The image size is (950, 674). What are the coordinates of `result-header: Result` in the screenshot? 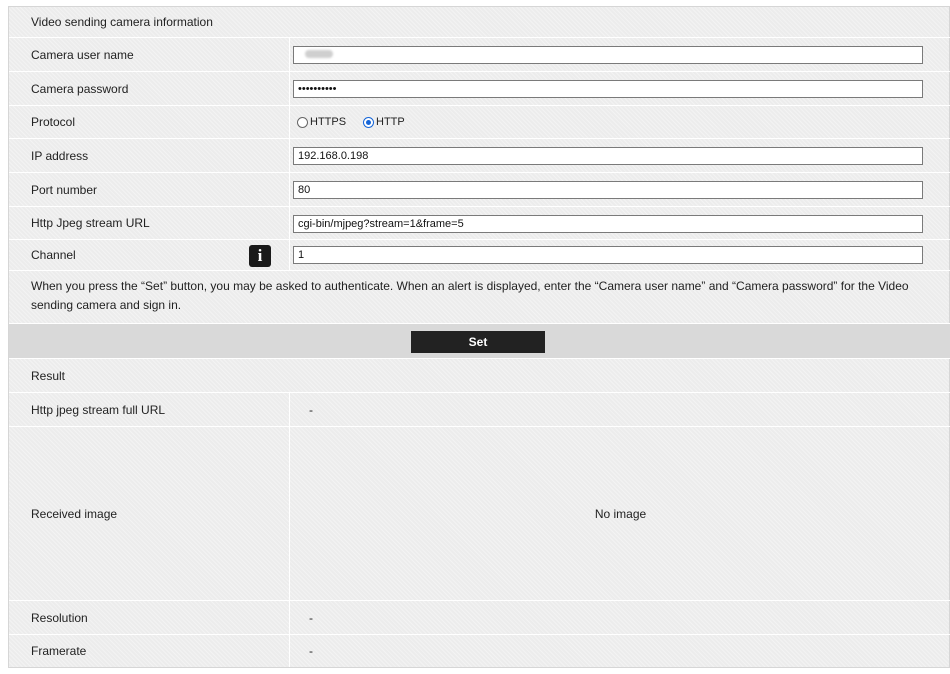 It's located at (479, 376).